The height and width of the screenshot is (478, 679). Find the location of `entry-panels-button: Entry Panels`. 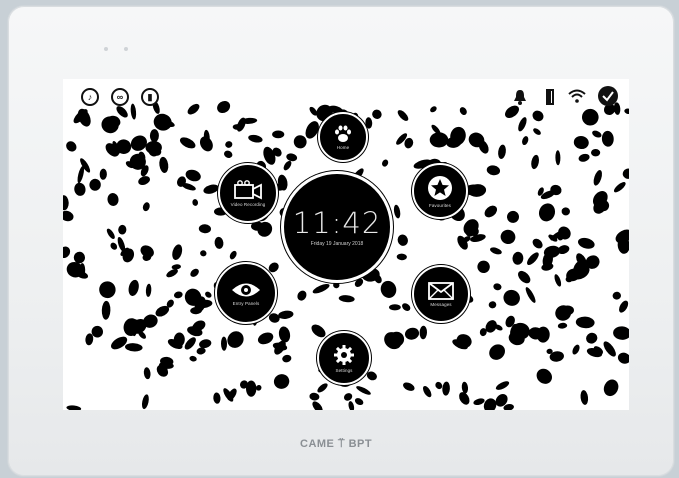

entry-panels-button: Entry Panels is located at coordinates (246, 293).